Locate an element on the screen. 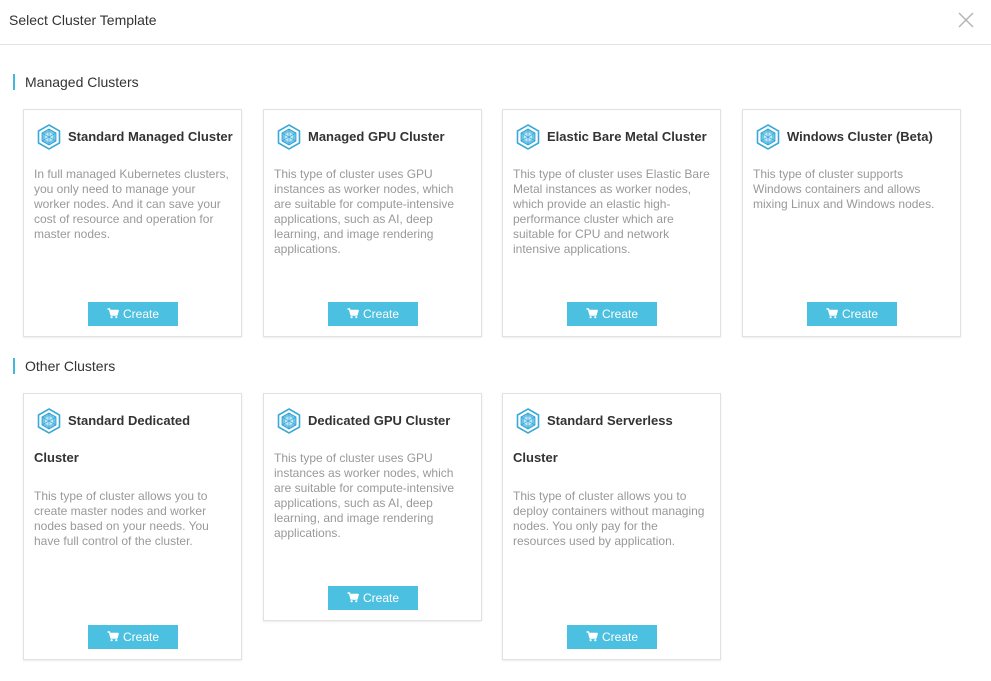 This screenshot has height=681, width=991. create-button-managed-gpu: Create is located at coordinates (373, 314).